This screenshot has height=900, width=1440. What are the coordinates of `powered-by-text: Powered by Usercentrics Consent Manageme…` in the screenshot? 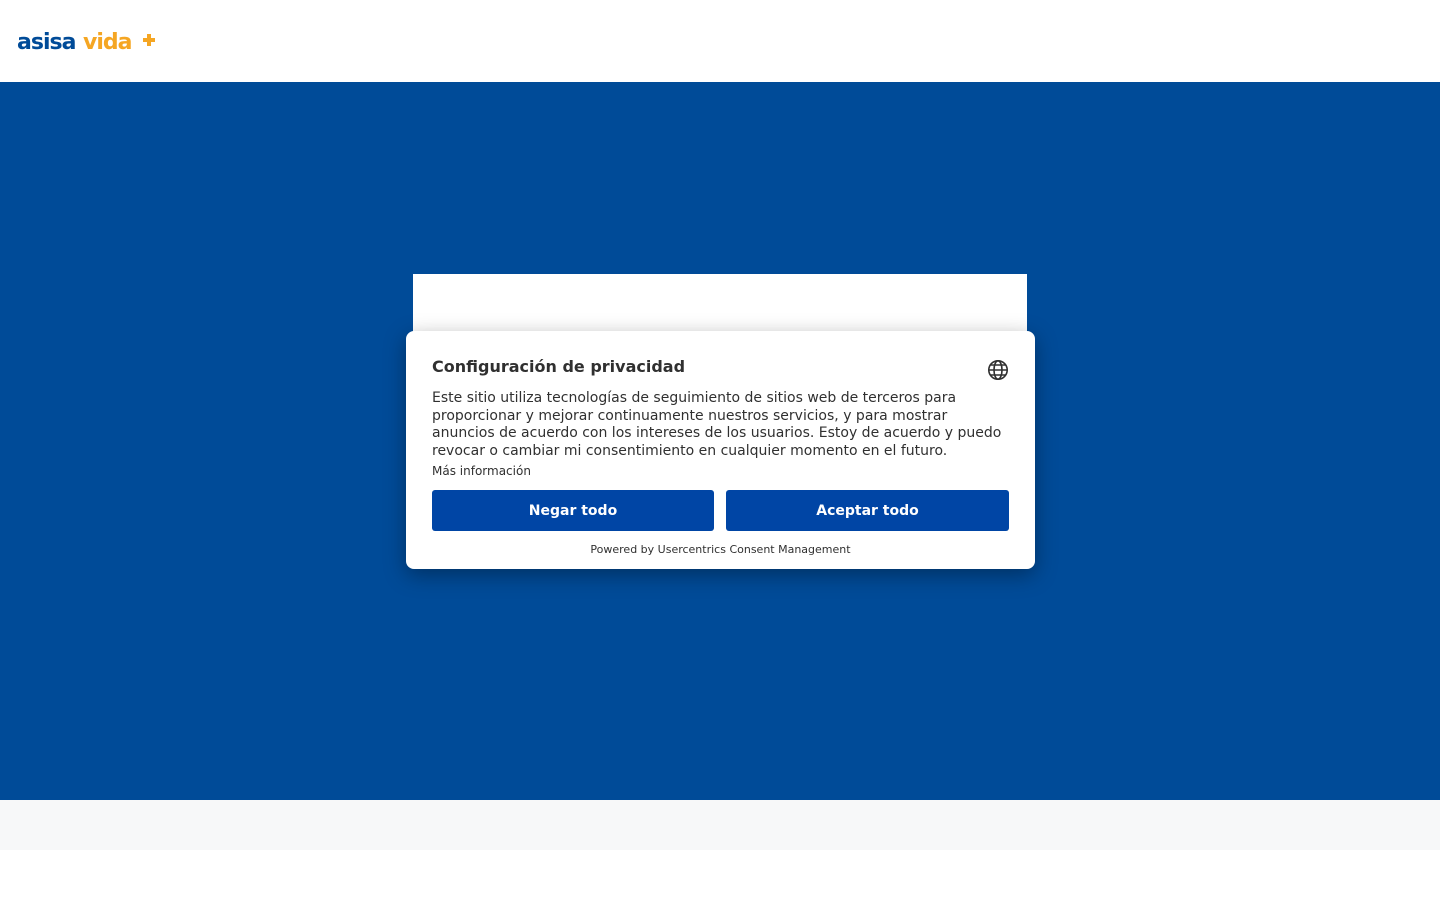 It's located at (720, 549).